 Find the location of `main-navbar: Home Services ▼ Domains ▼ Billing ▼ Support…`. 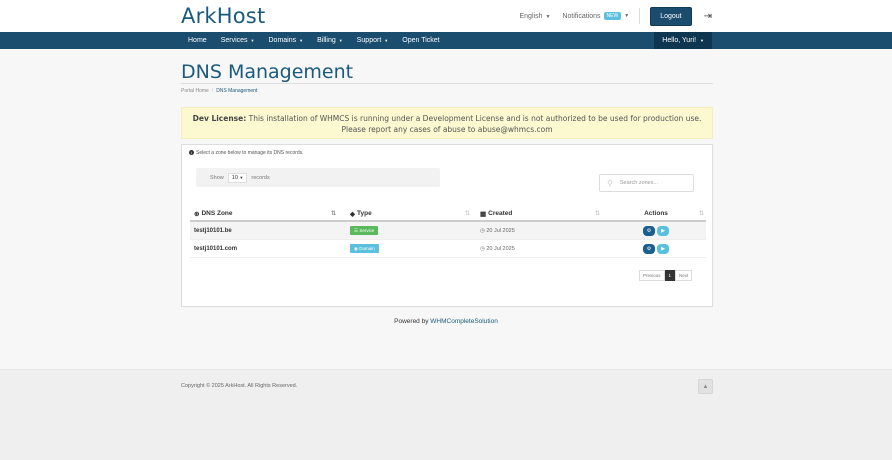

main-navbar: Home Services ▼ Domains ▼ Billing ▼ Support… is located at coordinates (446, 40).